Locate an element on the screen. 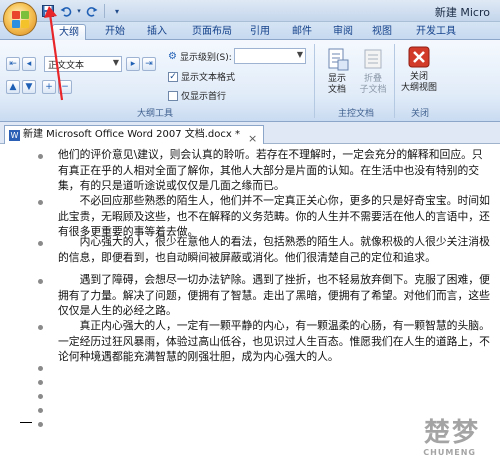 Image resolution: width=500 pixels, height=459 pixels. tab-references: 引用 is located at coordinates (260, 32).